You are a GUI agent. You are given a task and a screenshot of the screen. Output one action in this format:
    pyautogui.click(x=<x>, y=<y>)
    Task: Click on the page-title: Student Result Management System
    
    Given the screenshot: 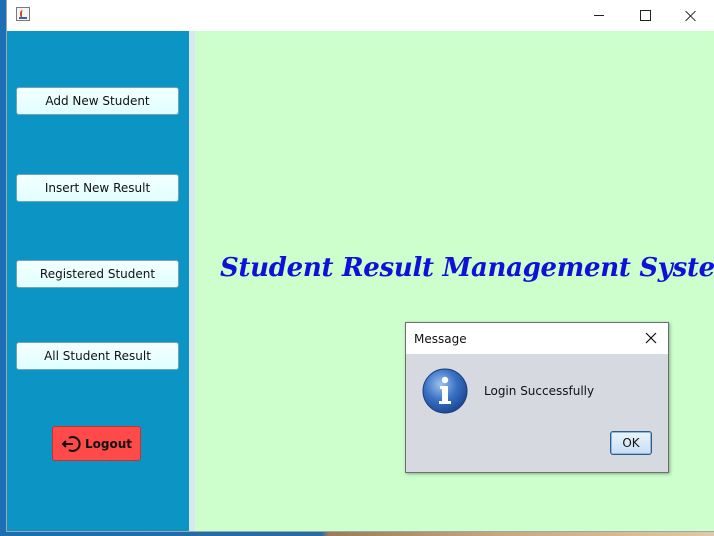 What is the action you would take?
    pyautogui.click(x=467, y=268)
    